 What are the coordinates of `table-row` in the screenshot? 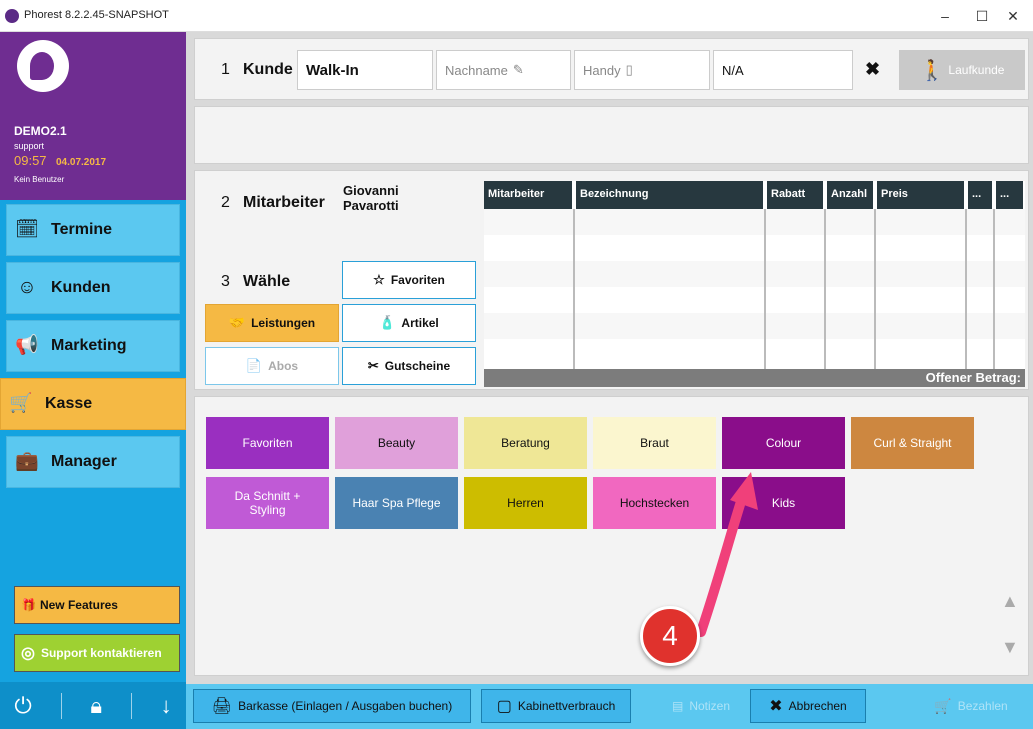 It's located at (754, 222).